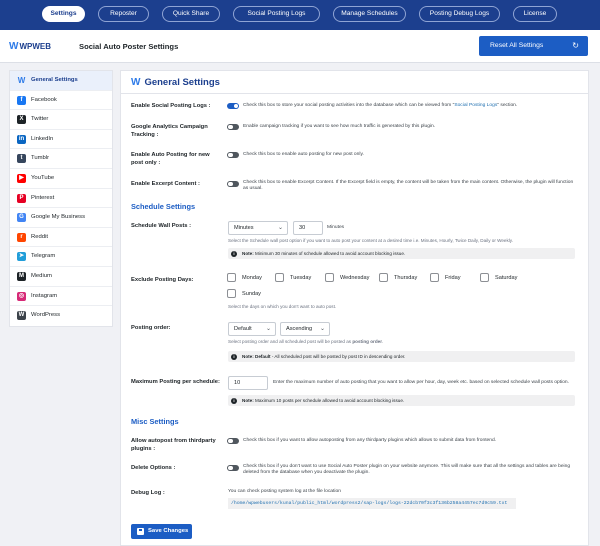 The image size is (600, 546). What do you see at coordinates (170, 159) in the screenshot?
I see `auto-new-label: Enable Auto Posting for new post only :` at bounding box center [170, 159].